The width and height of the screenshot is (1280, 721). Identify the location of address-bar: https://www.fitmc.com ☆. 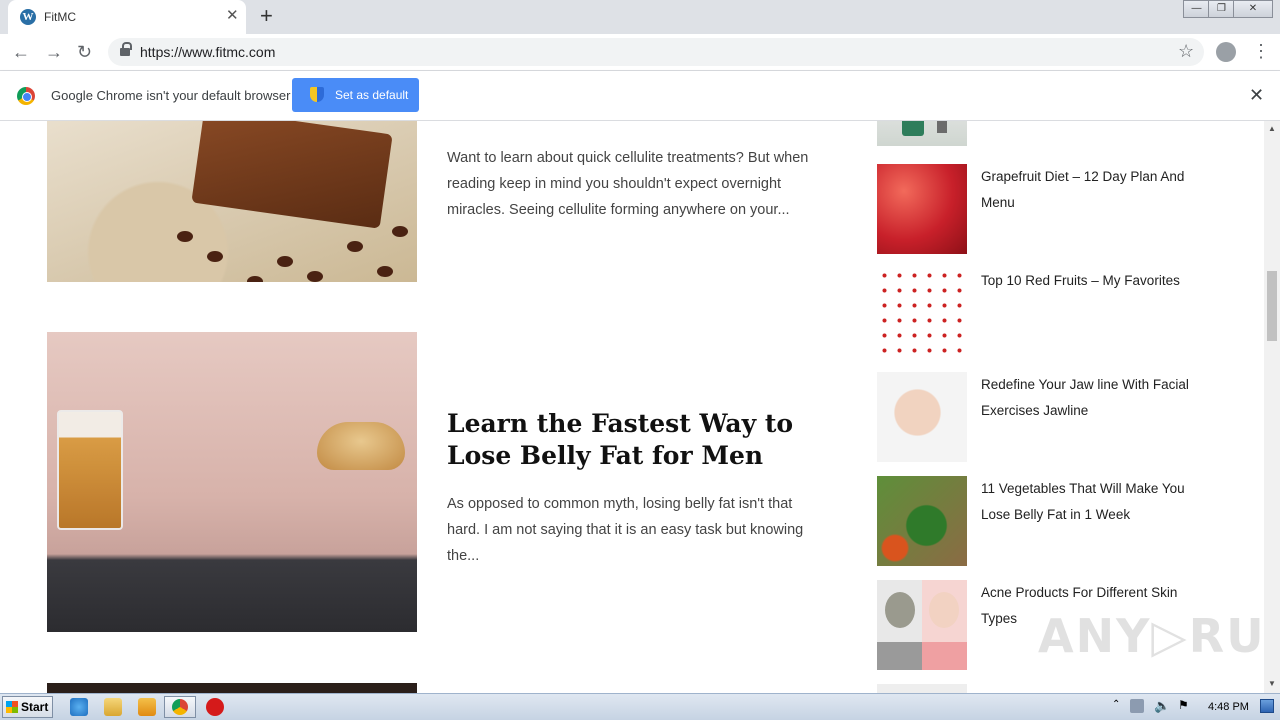
(656, 52).